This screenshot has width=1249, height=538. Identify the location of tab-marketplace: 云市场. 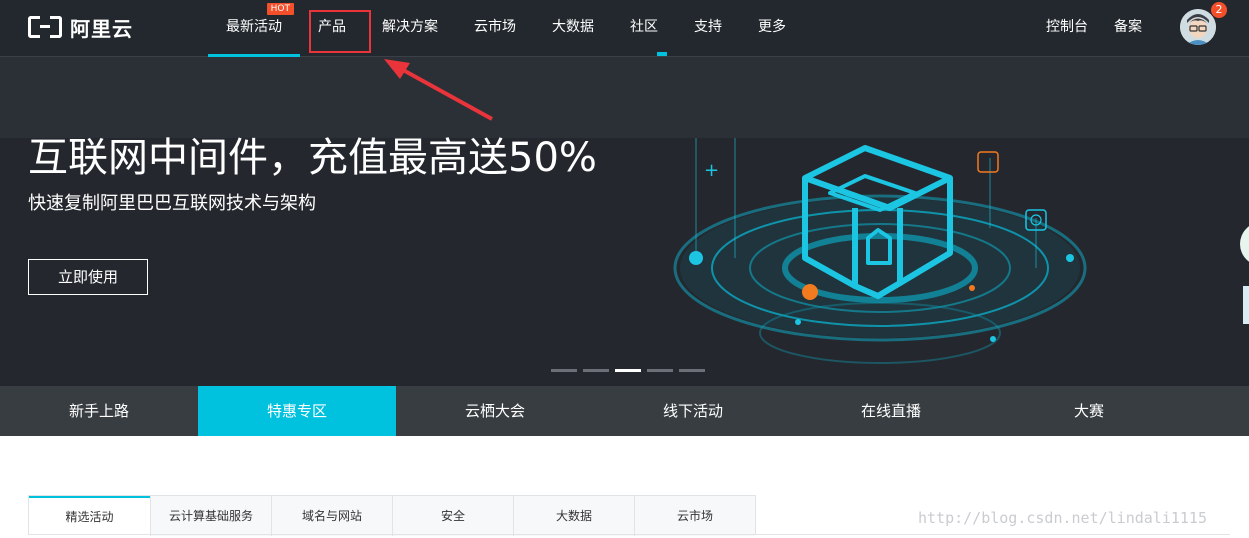
(694, 516).